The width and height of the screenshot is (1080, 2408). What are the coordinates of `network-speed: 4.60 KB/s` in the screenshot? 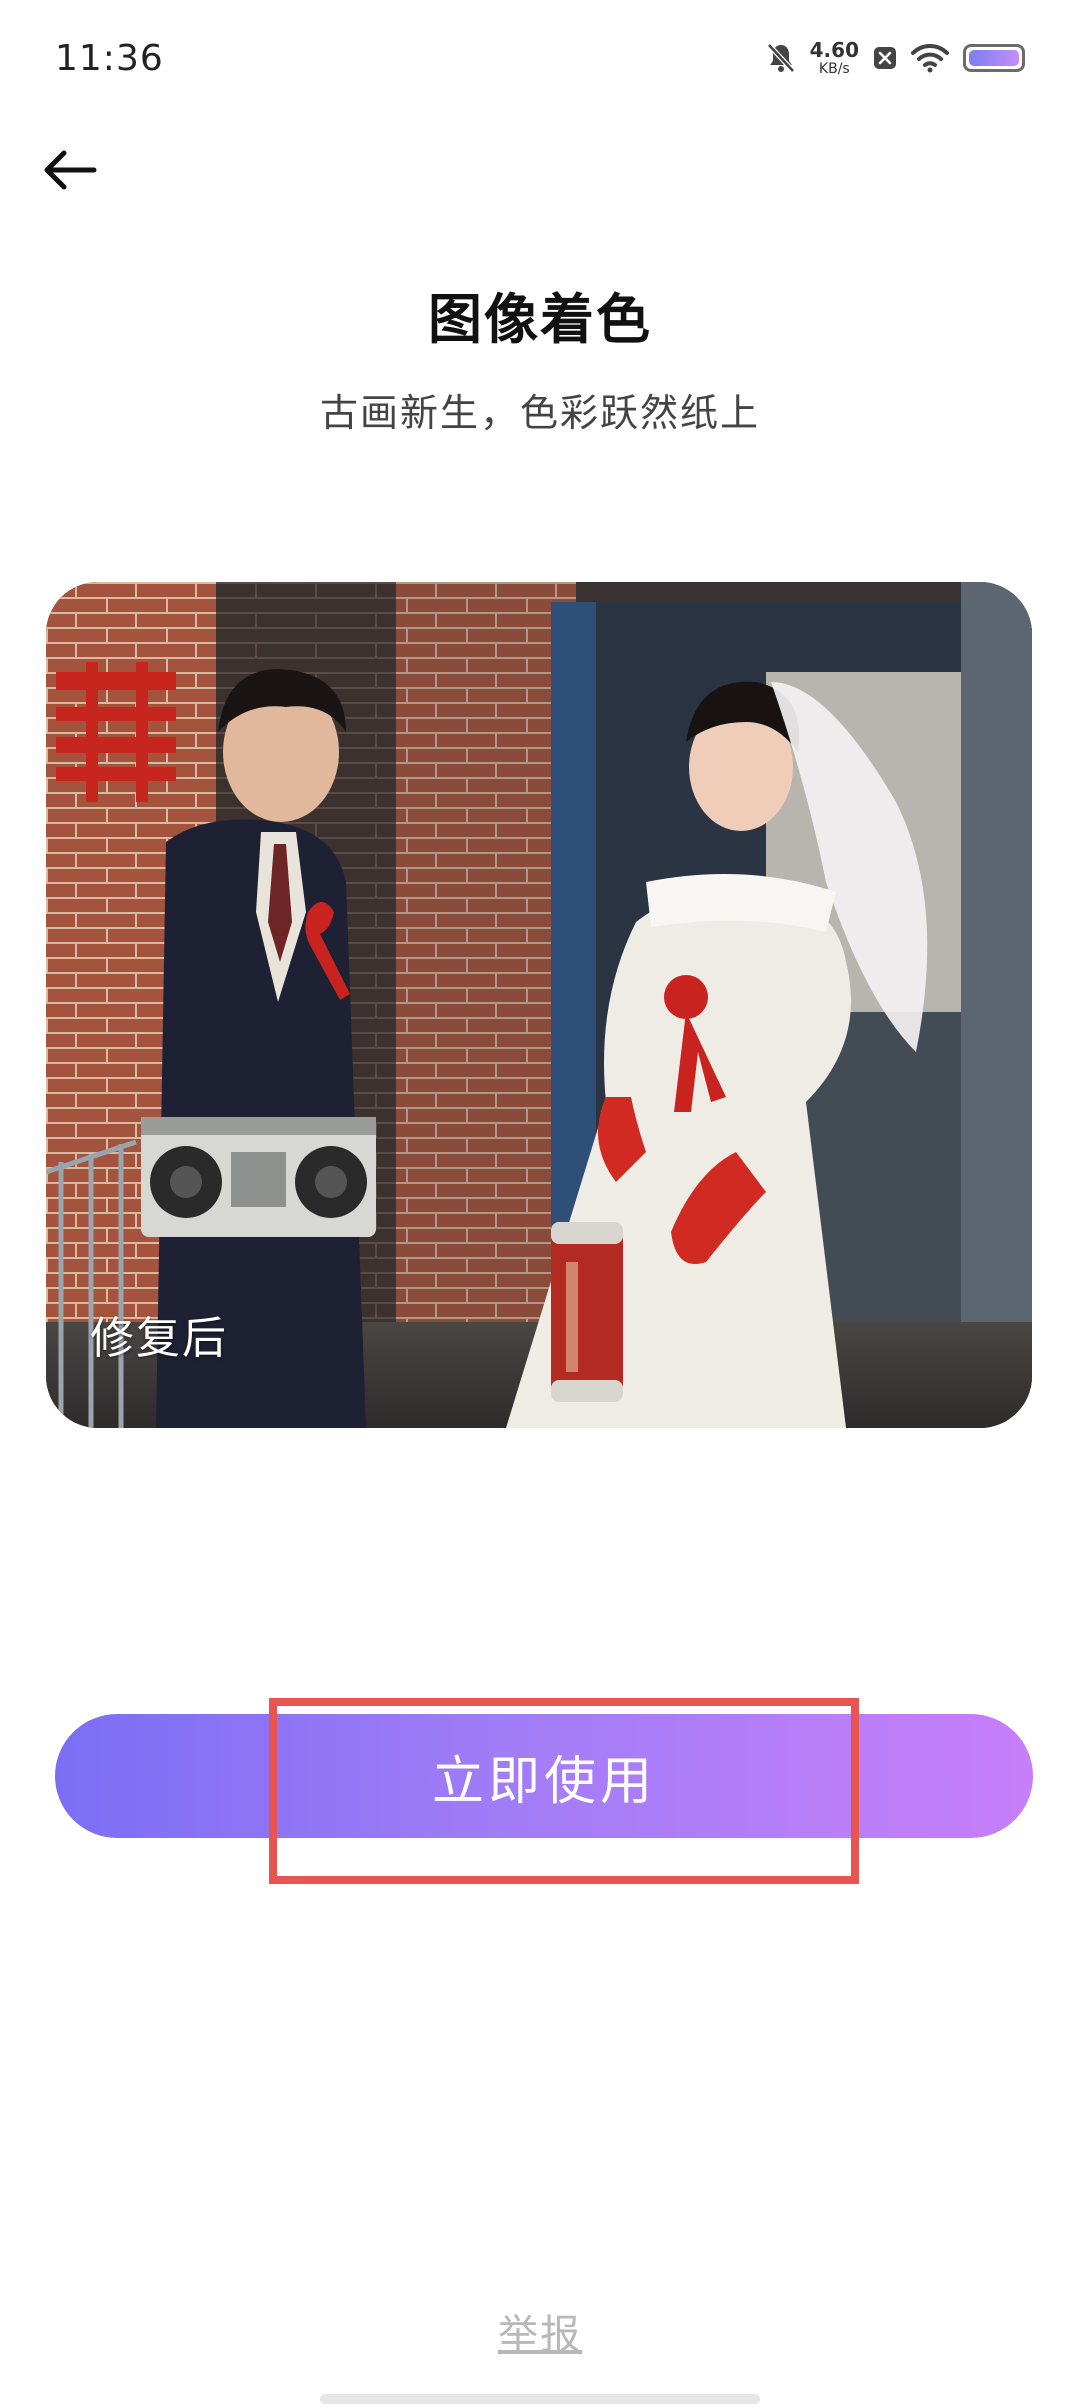 It's located at (834, 58).